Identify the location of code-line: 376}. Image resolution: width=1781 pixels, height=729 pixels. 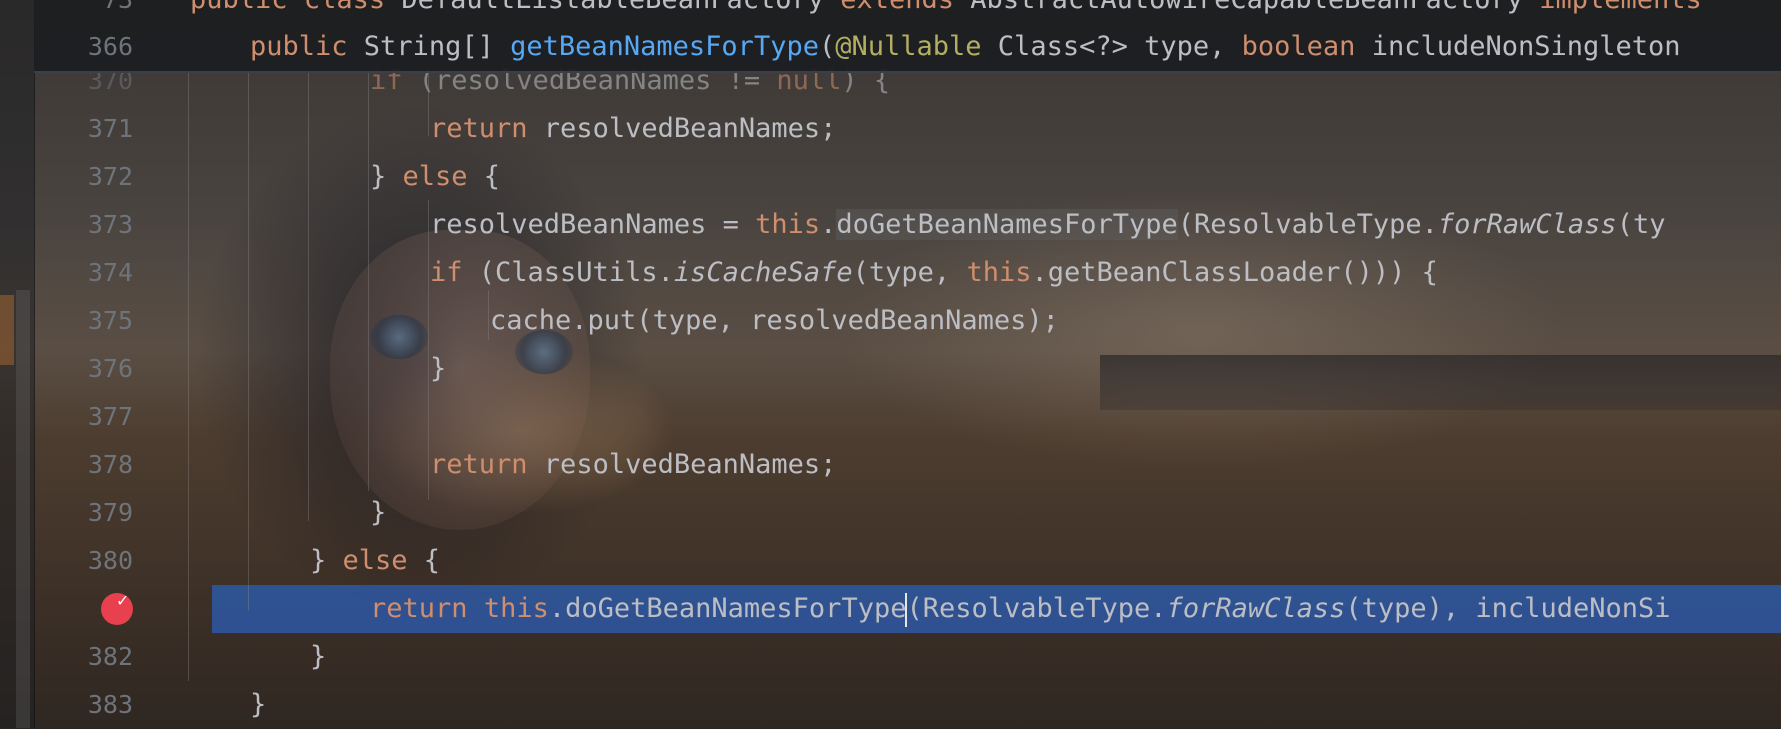
(890, 369).